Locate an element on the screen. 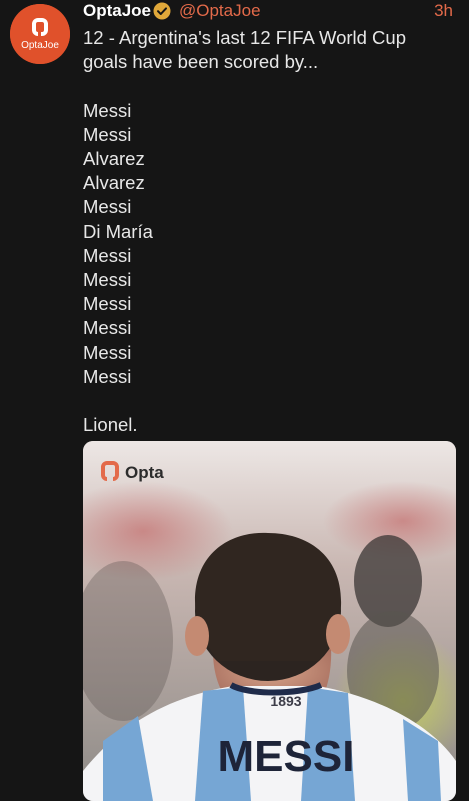  tweet-header: OptaJoe @OptaJoe 3h is located at coordinates (271, 11).